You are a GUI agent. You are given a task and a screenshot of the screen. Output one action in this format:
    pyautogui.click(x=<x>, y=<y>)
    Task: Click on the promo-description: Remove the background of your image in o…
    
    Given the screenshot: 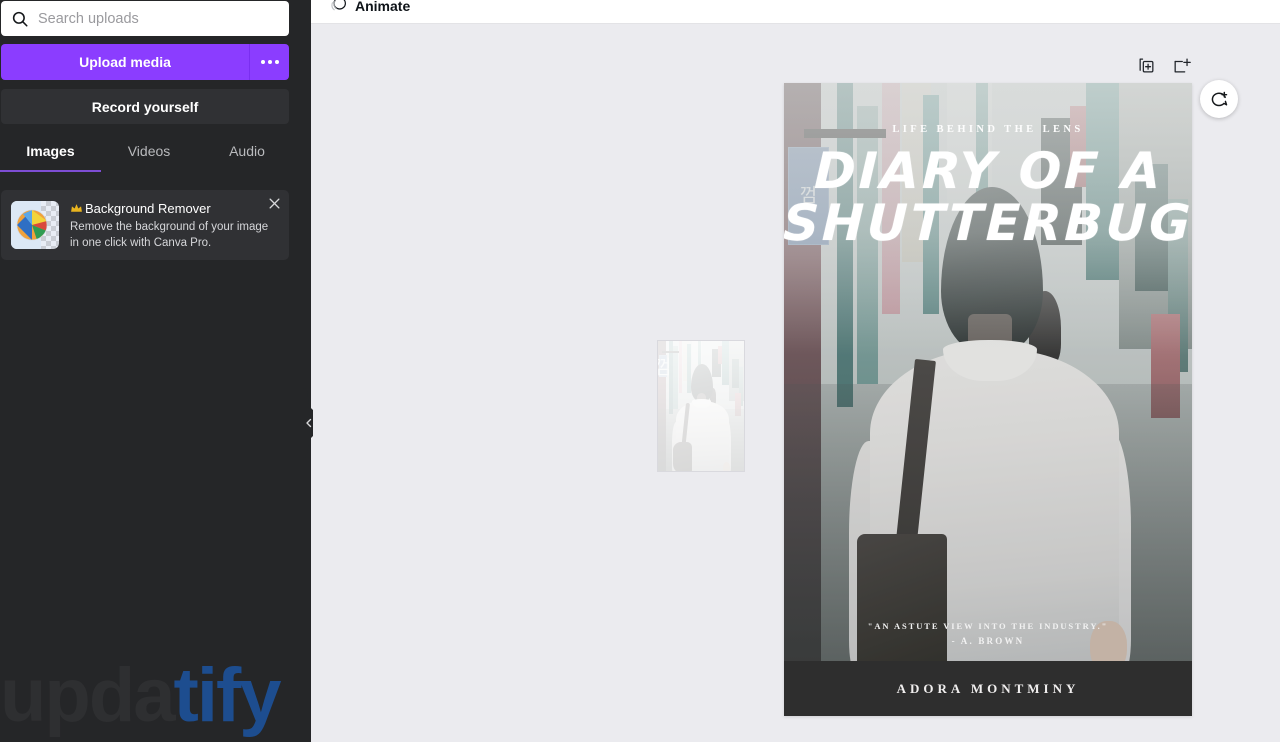 What is the action you would take?
    pyautogui.click(x=169, y=235)
    